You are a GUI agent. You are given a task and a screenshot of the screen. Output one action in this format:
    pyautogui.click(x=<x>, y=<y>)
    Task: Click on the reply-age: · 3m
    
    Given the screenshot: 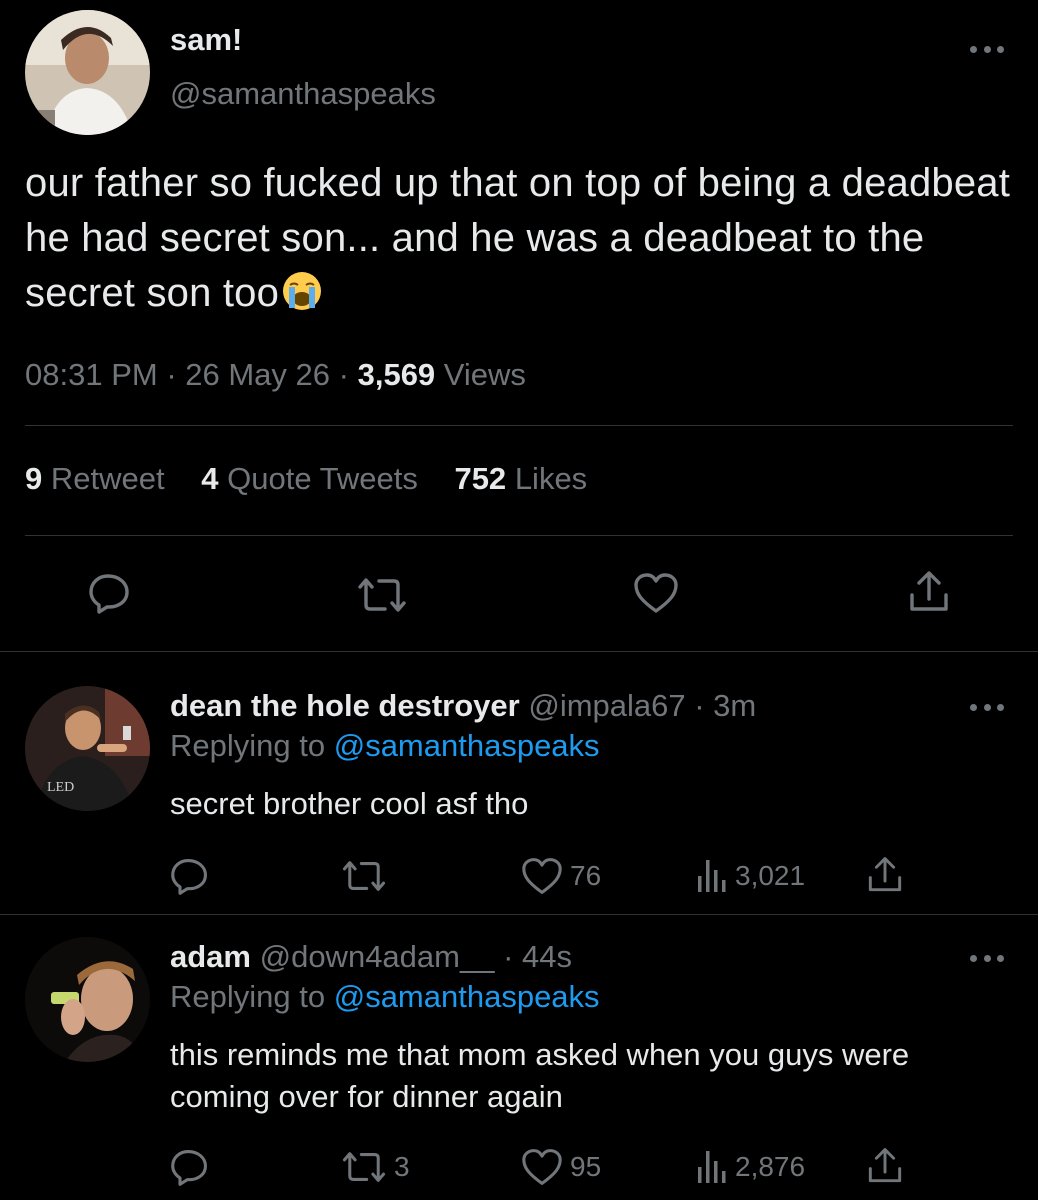 What is the action you would take?
    pyautogui.click(x=725, y=705)
    